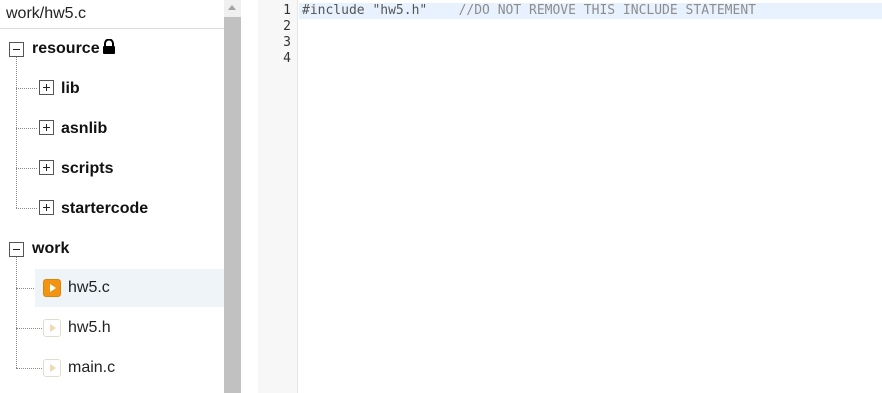 This screenshot has height=393, width=882. Describe the element at coordinates (109, 46) in the screenshot. I see `lock-icon` at that location.